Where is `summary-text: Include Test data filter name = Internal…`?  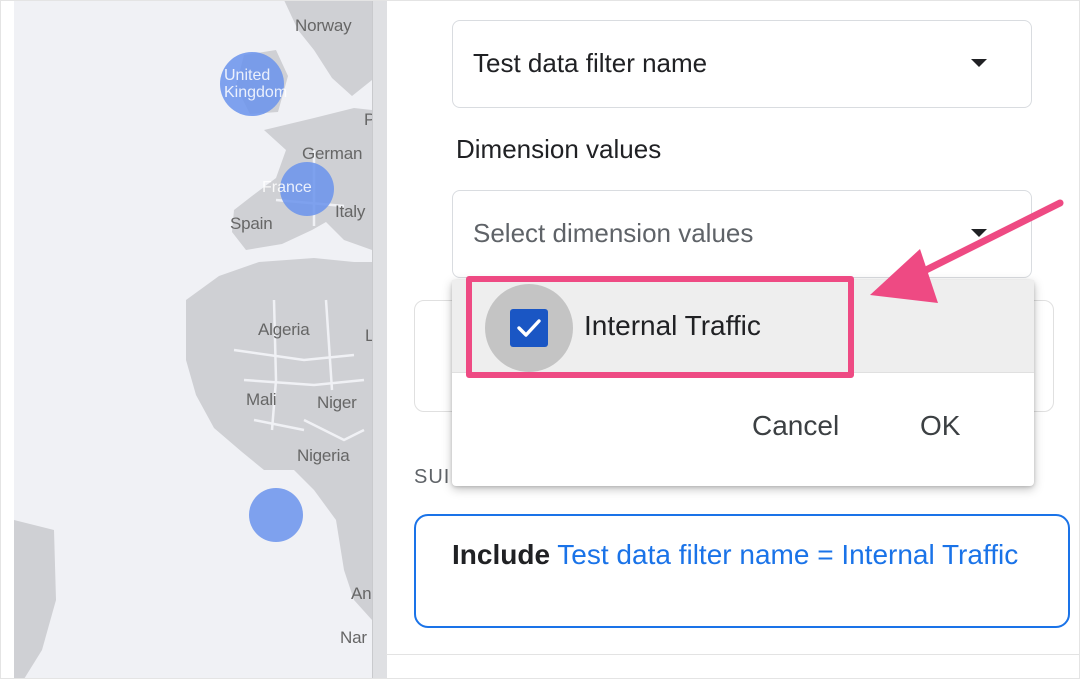
summary-text: Include Test data filter name = Internal… is located at coordinates (742, 554).